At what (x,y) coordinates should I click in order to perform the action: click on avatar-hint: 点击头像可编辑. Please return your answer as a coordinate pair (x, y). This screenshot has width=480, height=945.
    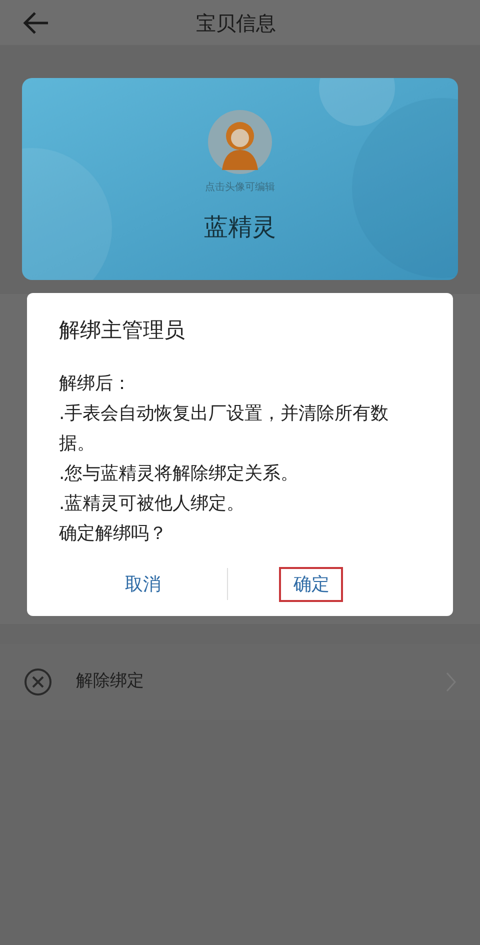
    Looking at the image, I should click on (240, 187).